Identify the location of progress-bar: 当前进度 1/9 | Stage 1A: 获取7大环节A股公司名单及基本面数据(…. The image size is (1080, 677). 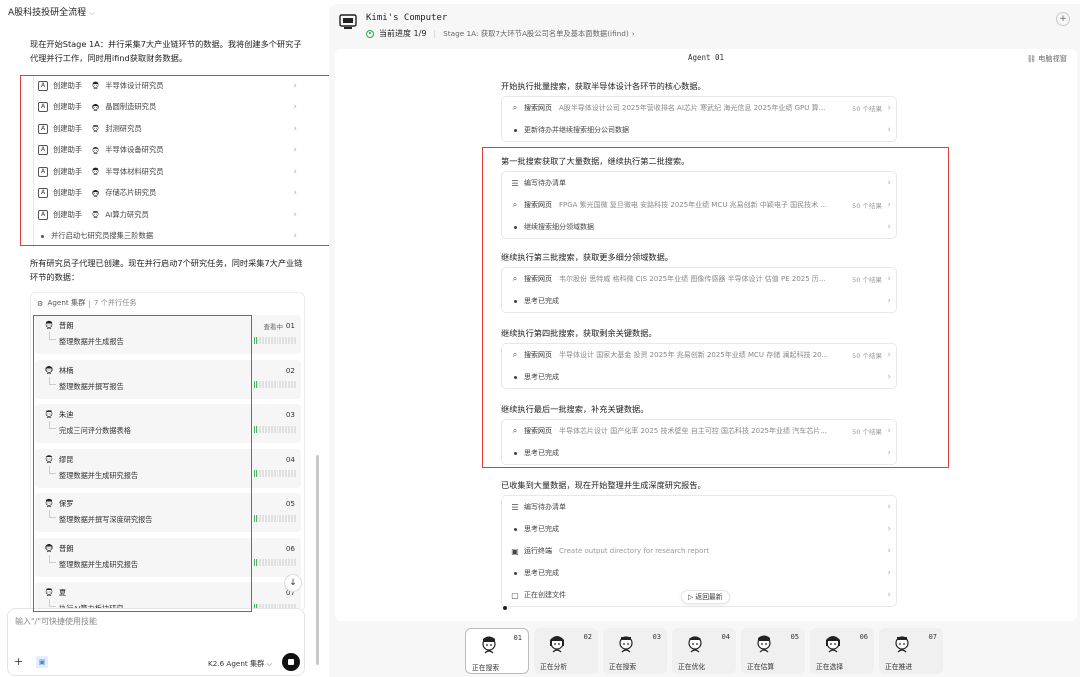
(500, 33).